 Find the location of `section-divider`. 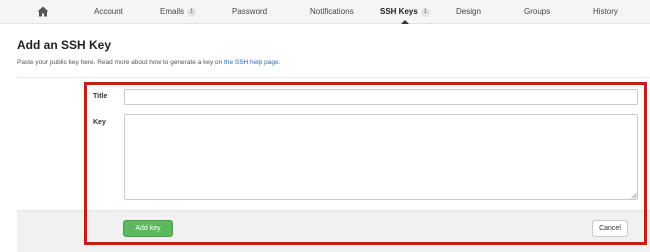

section-divider is located at coordinates (333, 77).